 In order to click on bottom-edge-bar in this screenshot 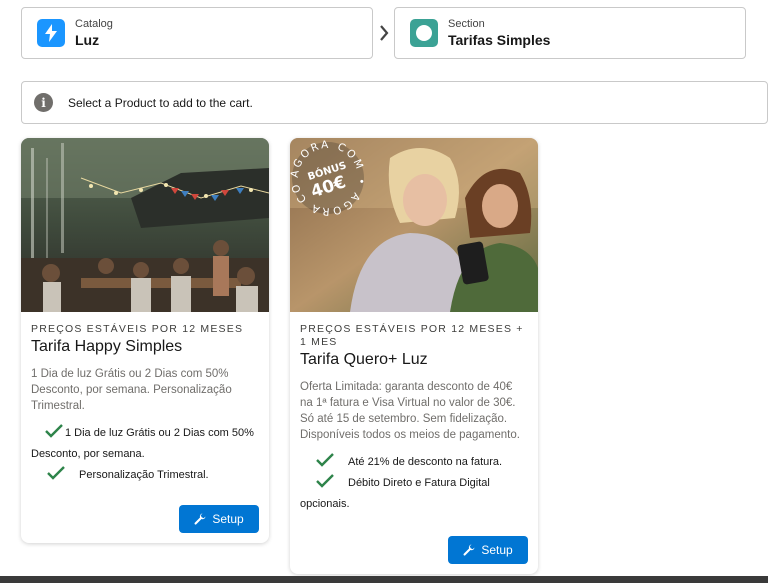, I will do `click(384, 579)`.